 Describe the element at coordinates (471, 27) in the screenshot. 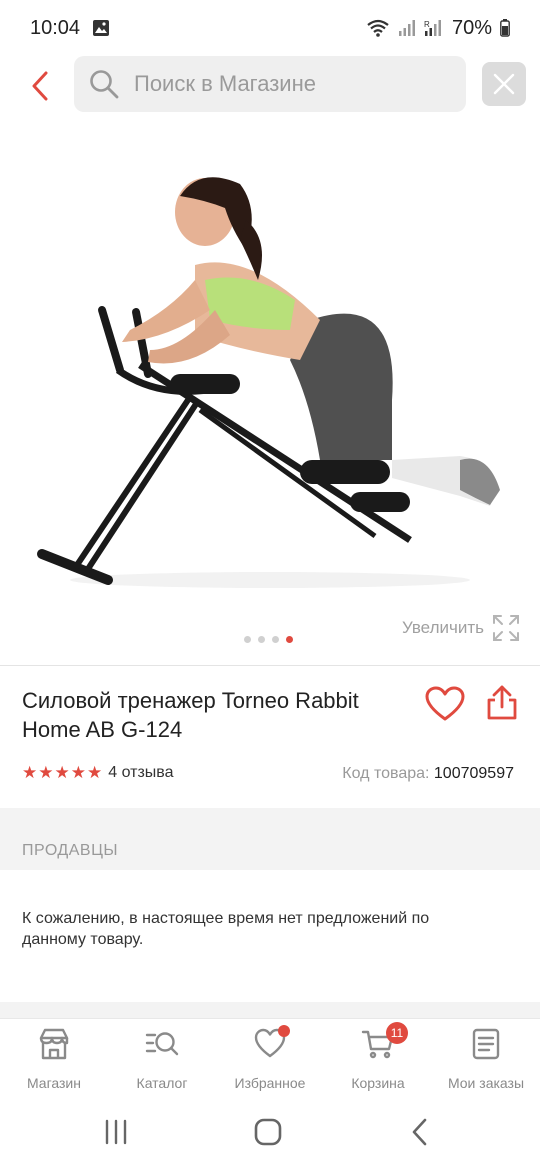

I see `battery-percent: 70%` at that location.